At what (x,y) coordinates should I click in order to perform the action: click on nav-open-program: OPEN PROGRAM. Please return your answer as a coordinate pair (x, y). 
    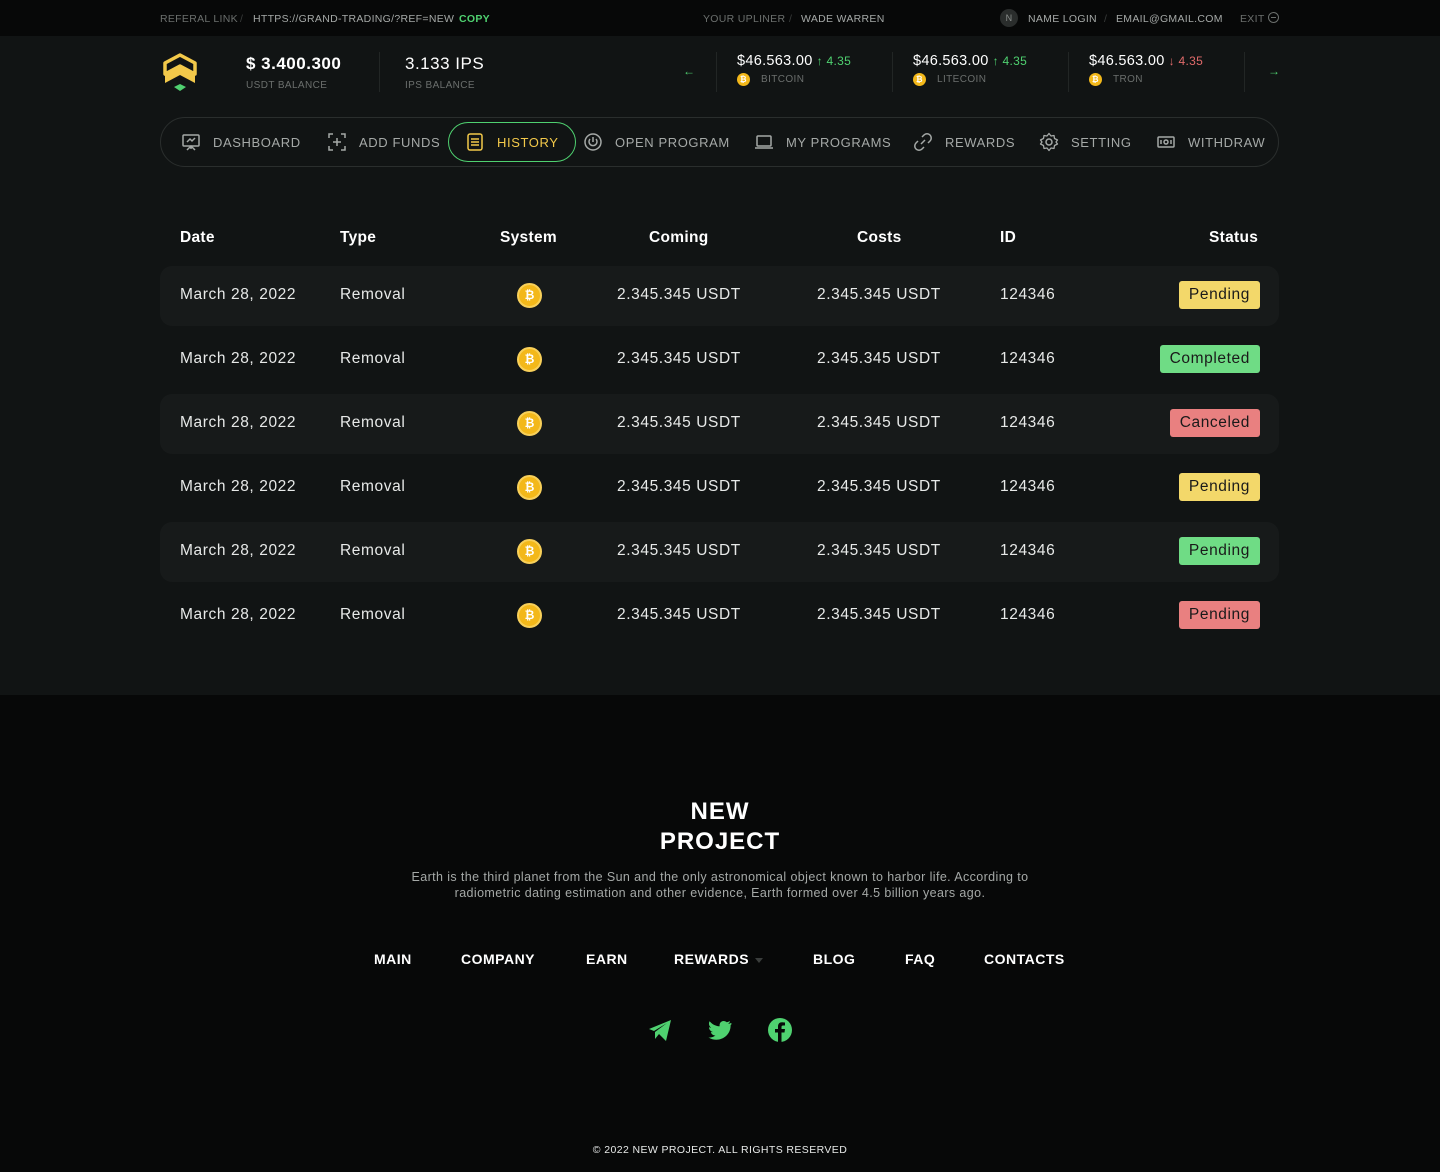
    Looking at the image, I should click on (656, 142).